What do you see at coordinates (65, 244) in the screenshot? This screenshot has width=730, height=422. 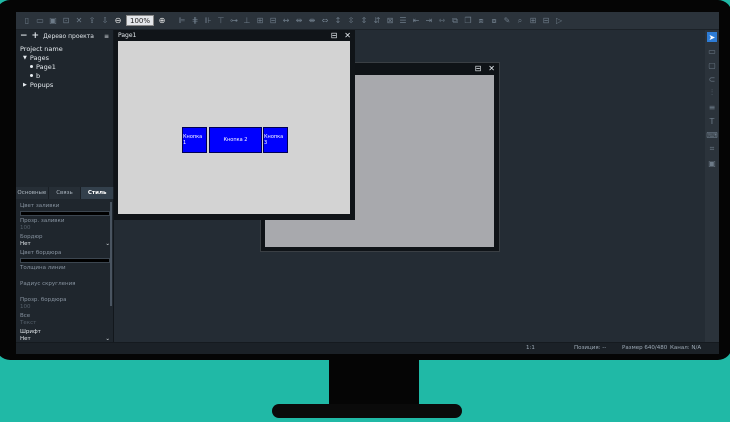 I see `border-select: Нет ⌄` at bounding box center [65, 244].